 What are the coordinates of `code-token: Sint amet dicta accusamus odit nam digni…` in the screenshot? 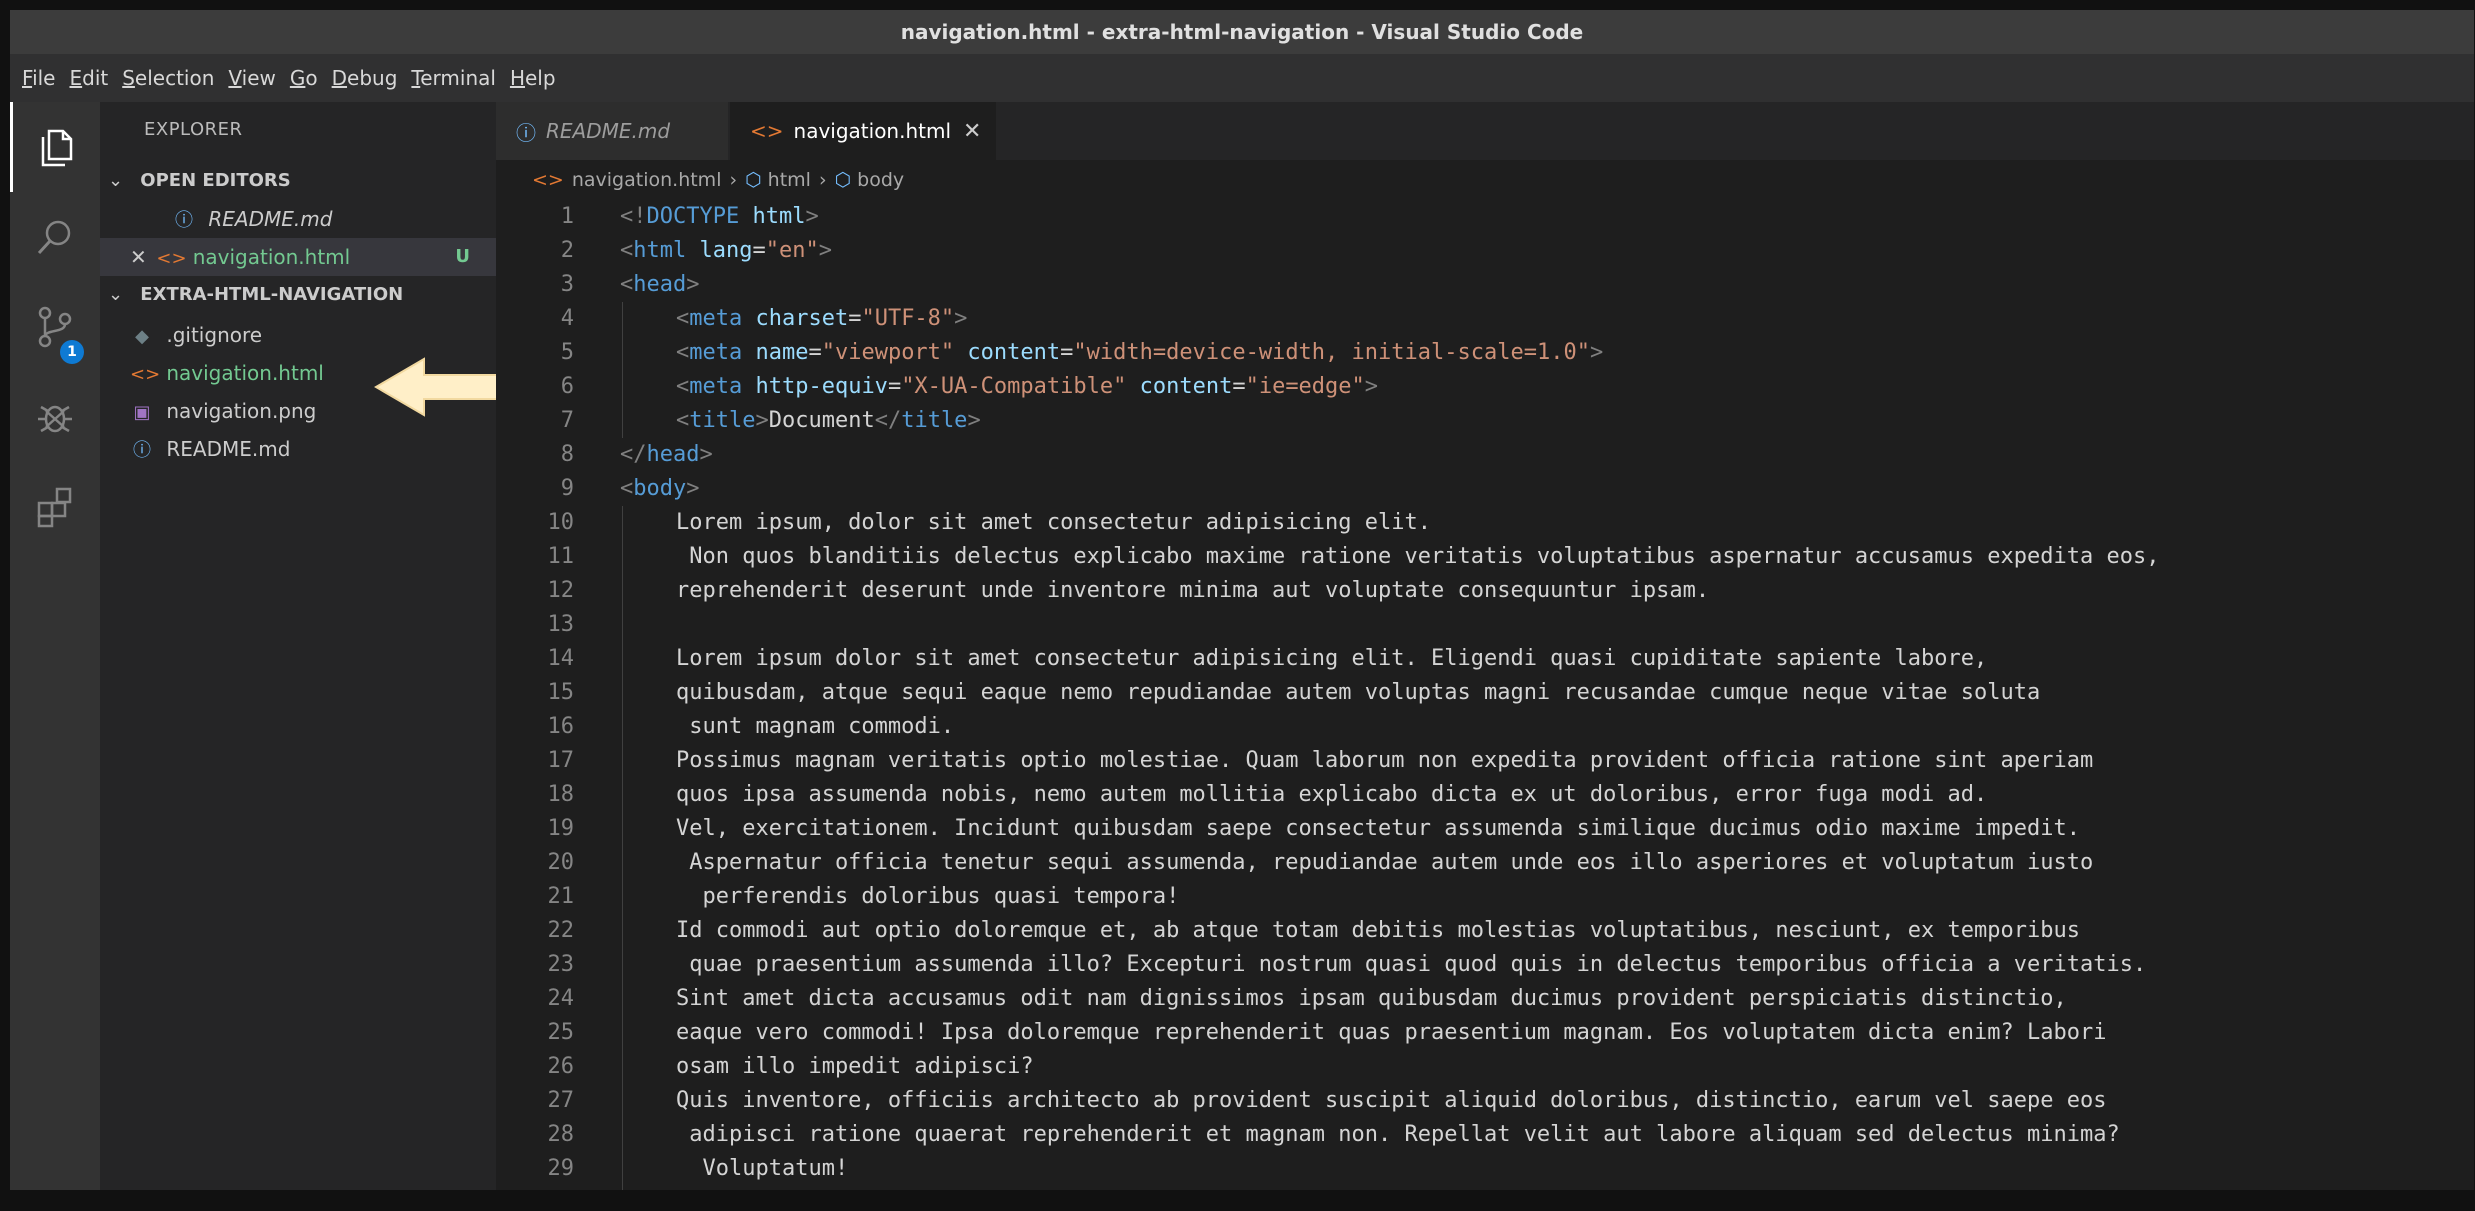 It's located at (1371, 998).